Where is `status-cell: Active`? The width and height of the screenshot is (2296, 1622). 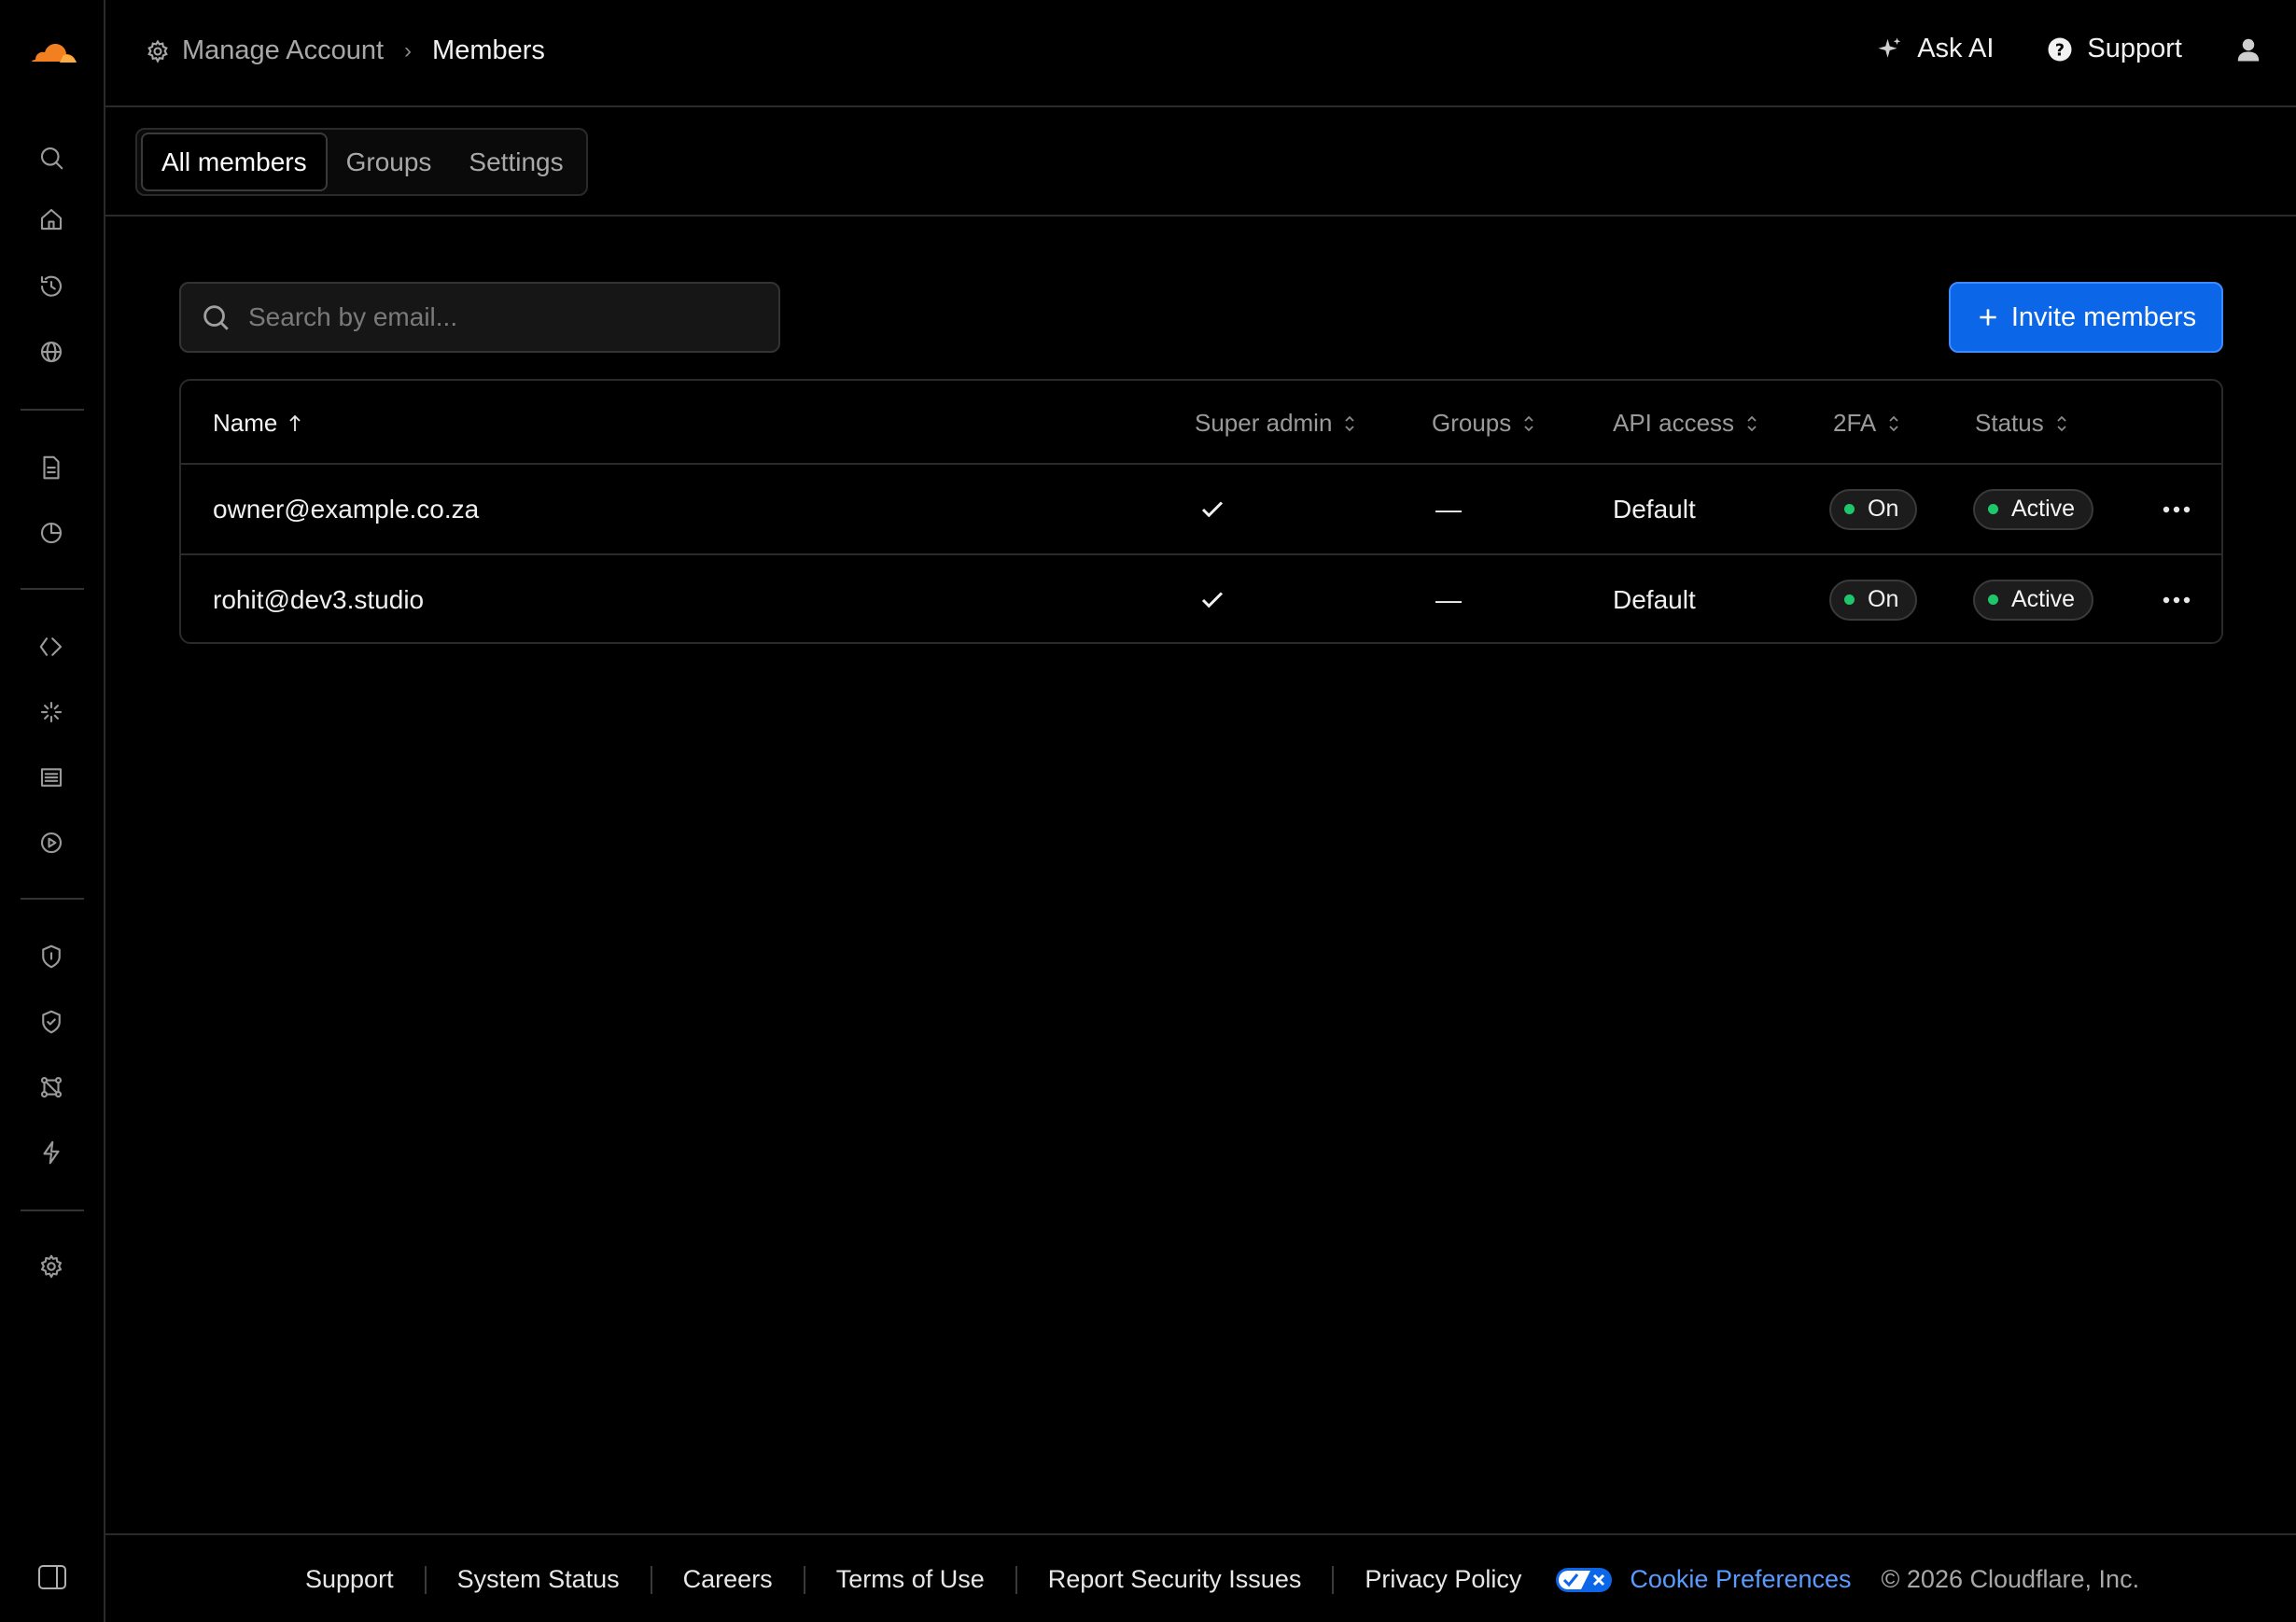 status-cell: Active is located at coordinates (2033, 509).